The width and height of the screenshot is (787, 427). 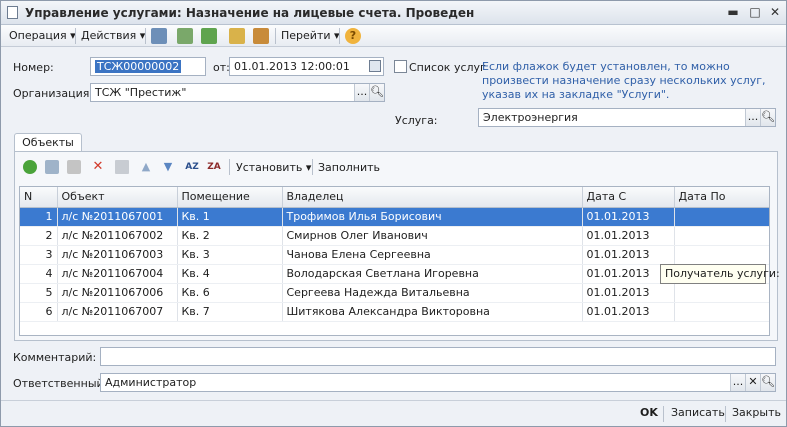 I want to click on organization-value: ТСЖ "Престиж", so click(x=141, y=92).